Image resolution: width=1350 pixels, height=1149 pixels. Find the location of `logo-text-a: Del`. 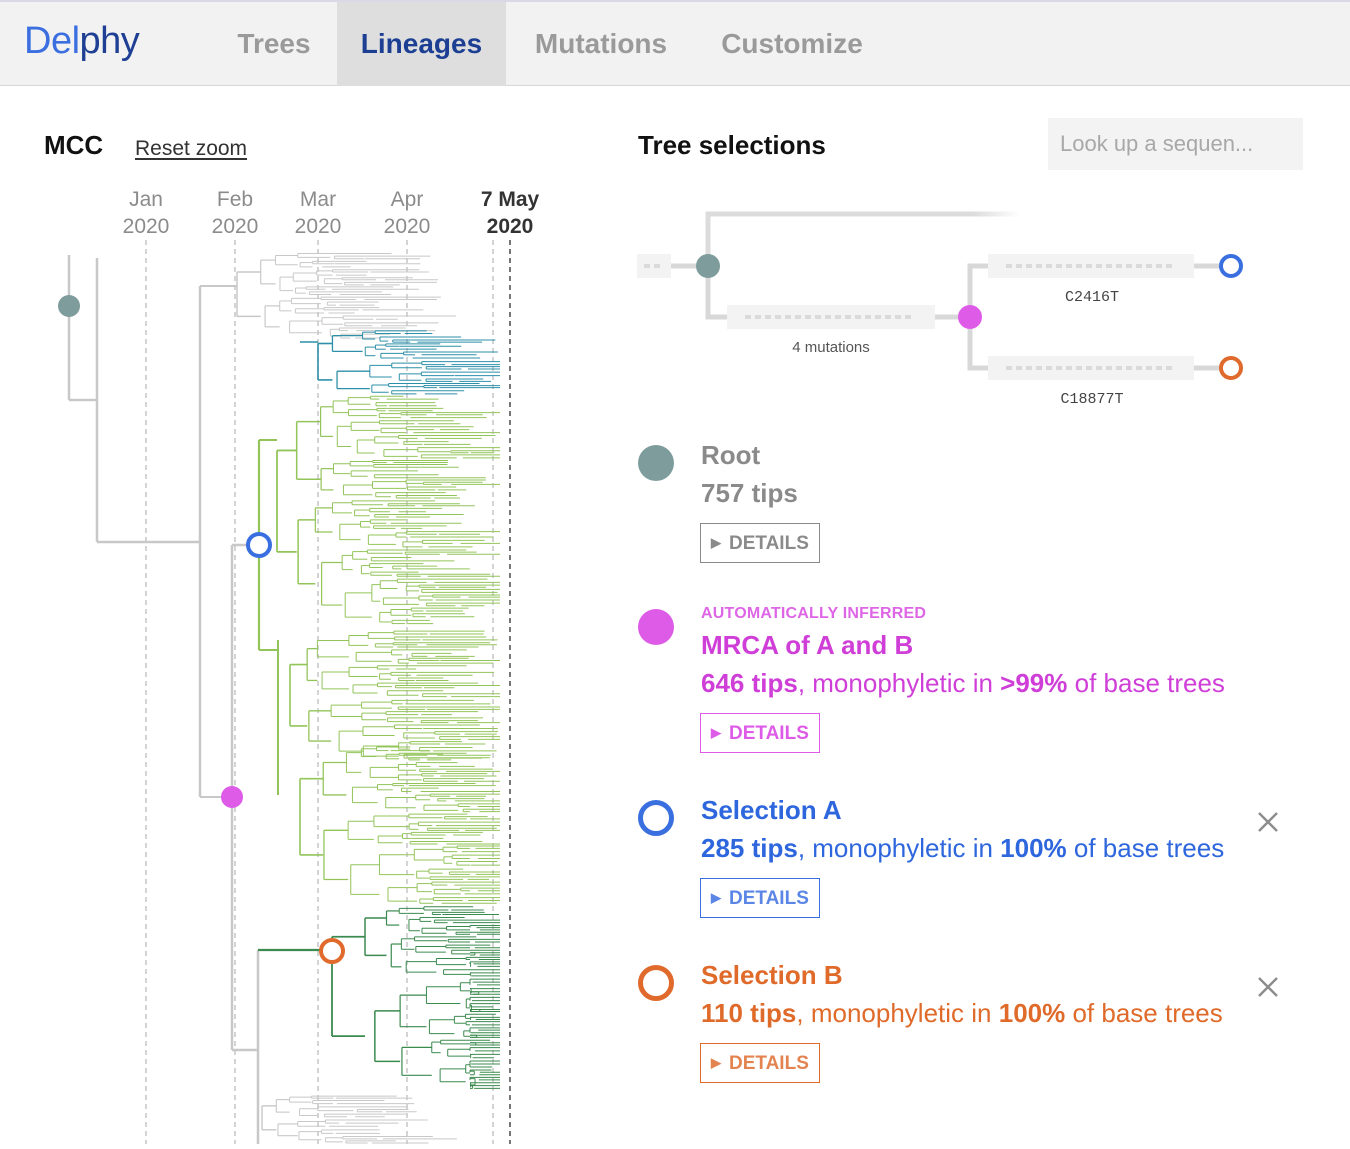

logo-text-a: Del is located at coordinates (52, 41).